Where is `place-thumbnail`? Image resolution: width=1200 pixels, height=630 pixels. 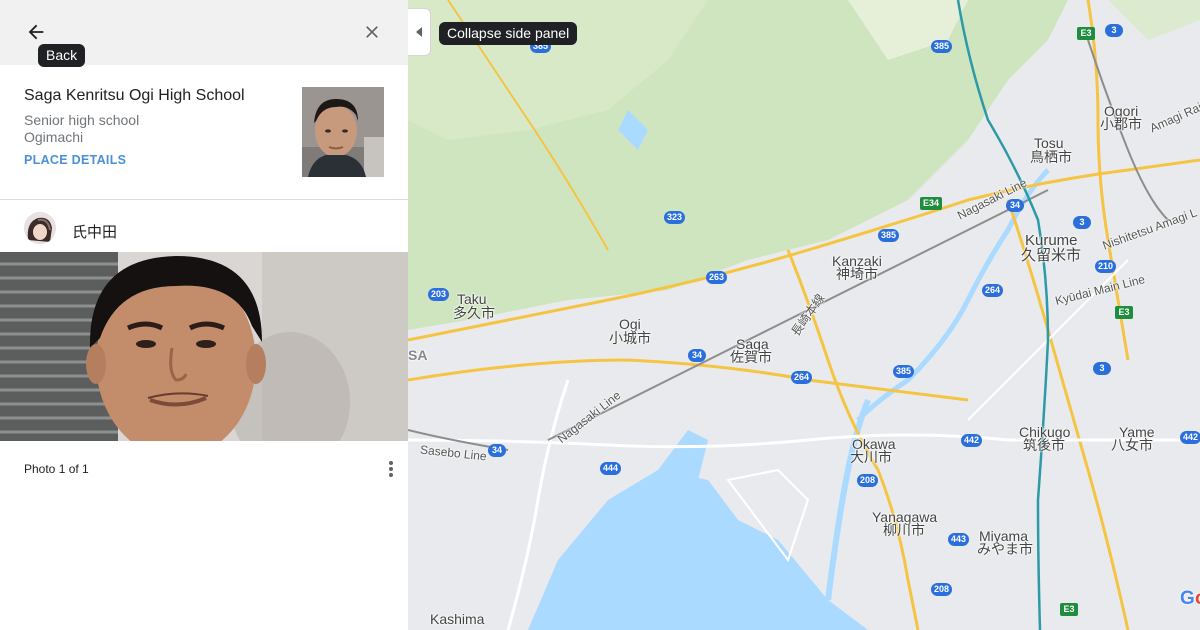
place-thumbnail is located at coordinates (343, 132).